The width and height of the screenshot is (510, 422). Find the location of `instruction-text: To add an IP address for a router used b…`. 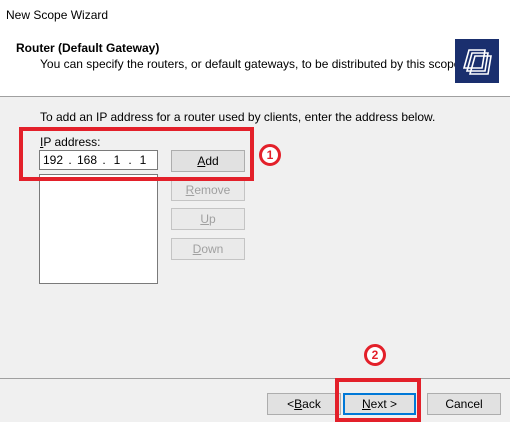

instruction-text: To add an IP address for a router used b… is located at coordinates (238, 117).